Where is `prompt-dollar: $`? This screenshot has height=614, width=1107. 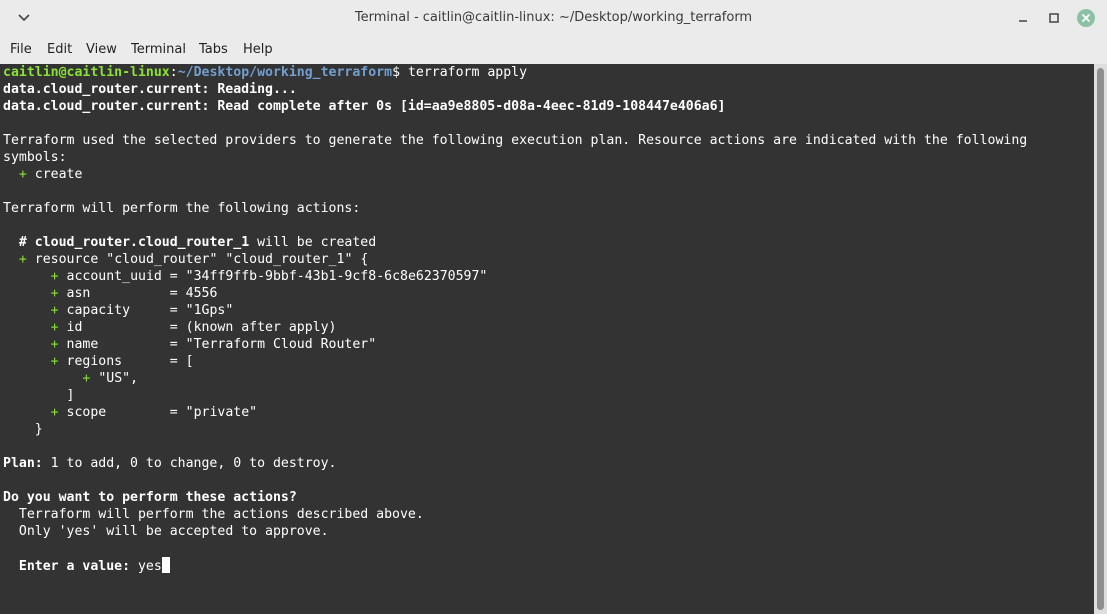
prompt-dollar: $ is located at coordinates (396, 72).